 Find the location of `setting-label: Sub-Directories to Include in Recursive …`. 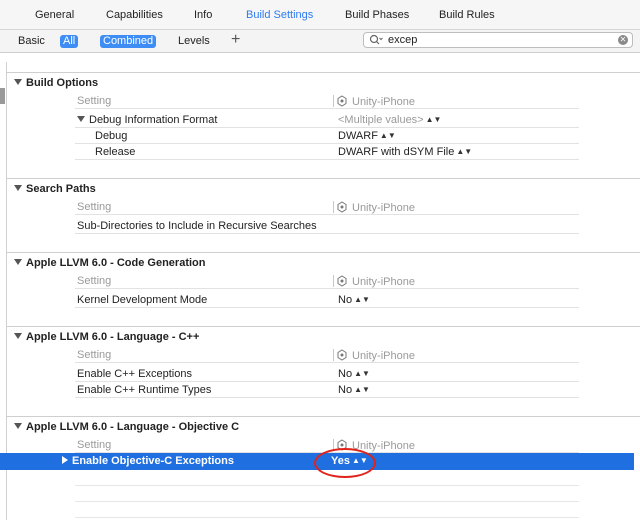

setting-label: Sub-Directories to Include in Recursive … is located at coordinates (197, 226).